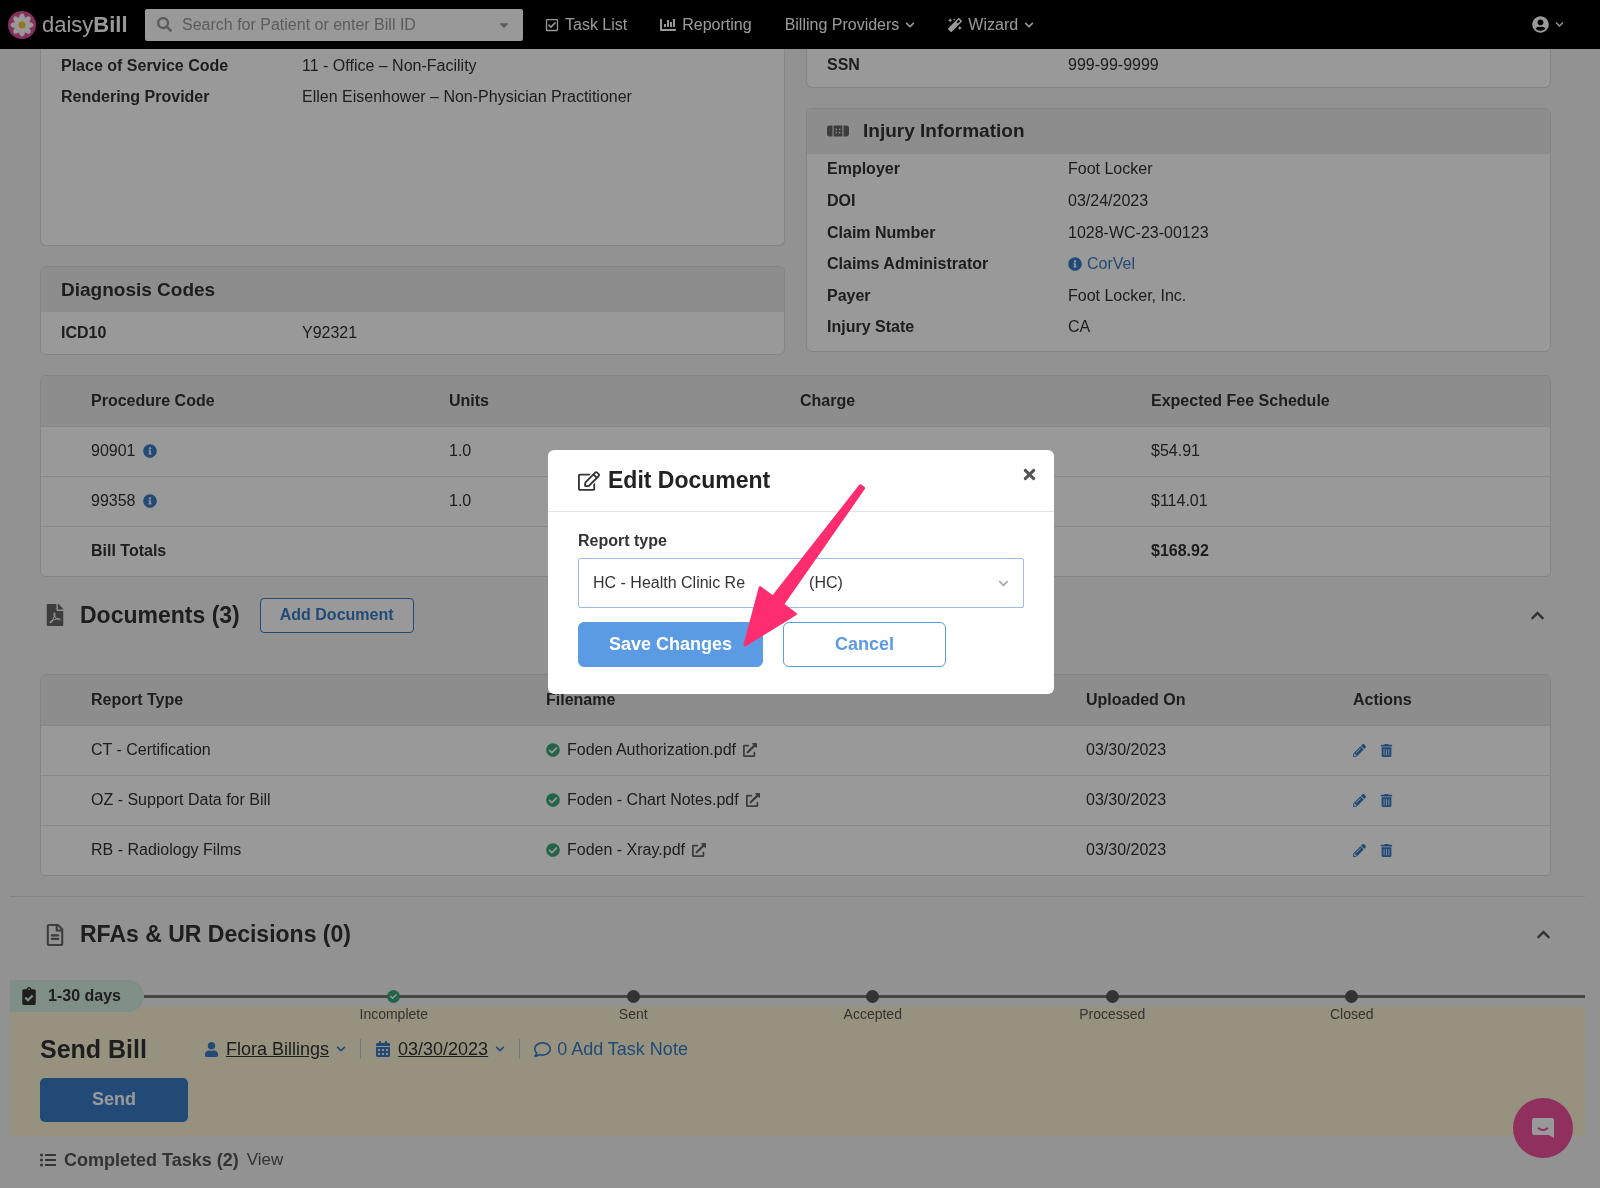  Describe the element at coordinates (55, 615) in the screenshot. I see `pdf-file-icon` at that location.